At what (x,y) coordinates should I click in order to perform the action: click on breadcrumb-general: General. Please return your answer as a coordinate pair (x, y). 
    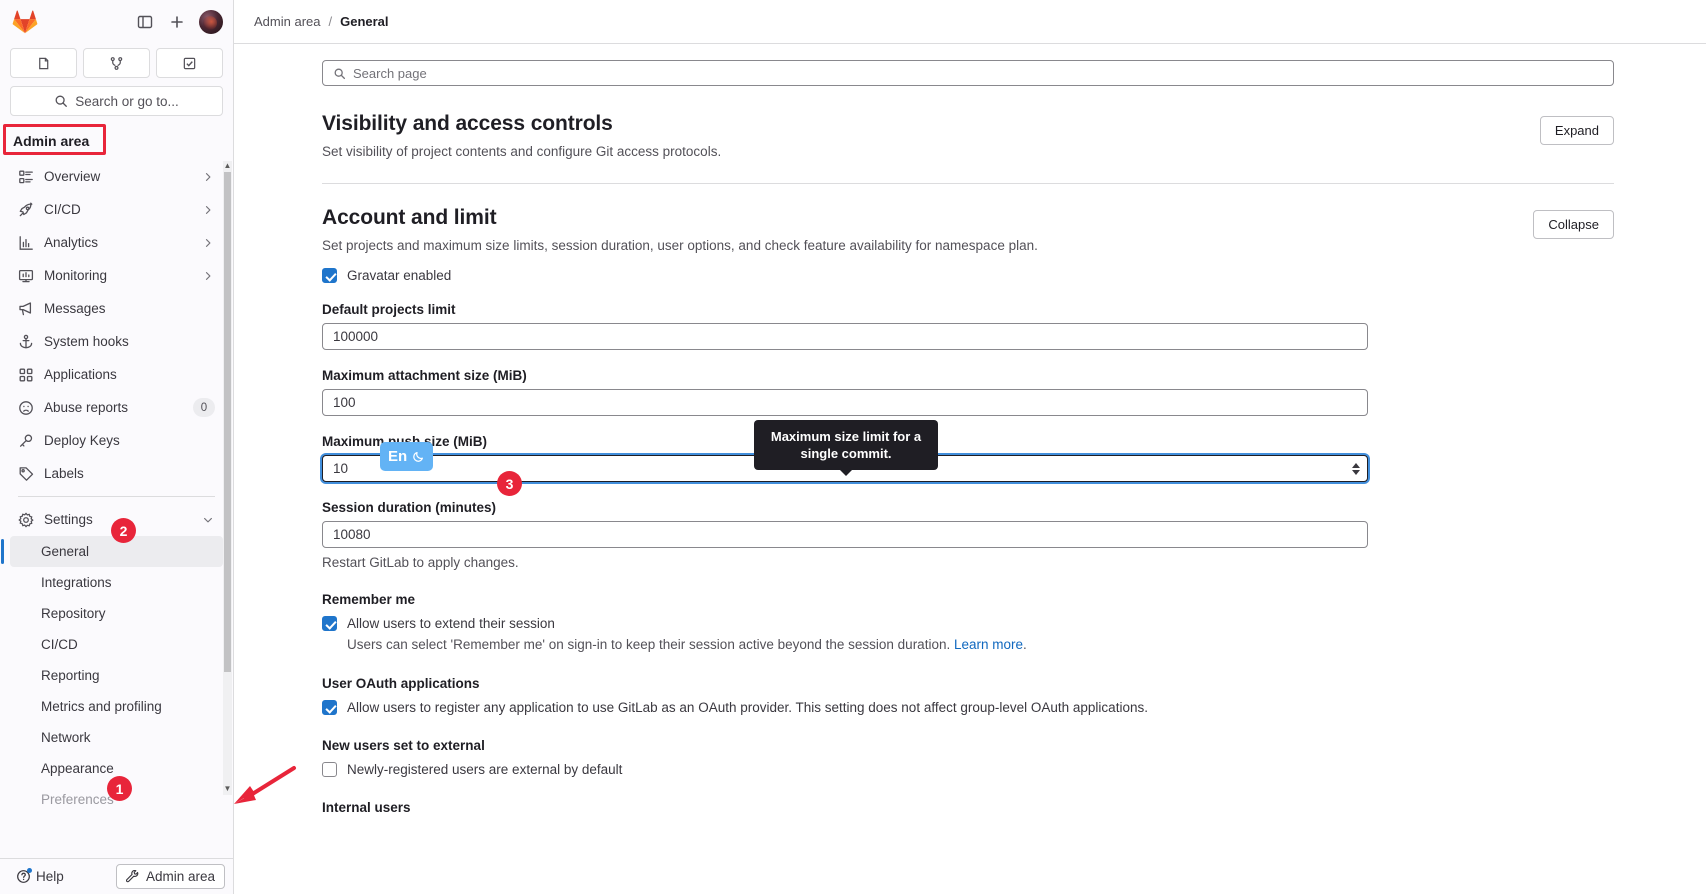
    Looking at the image, I should click on (364, 21).